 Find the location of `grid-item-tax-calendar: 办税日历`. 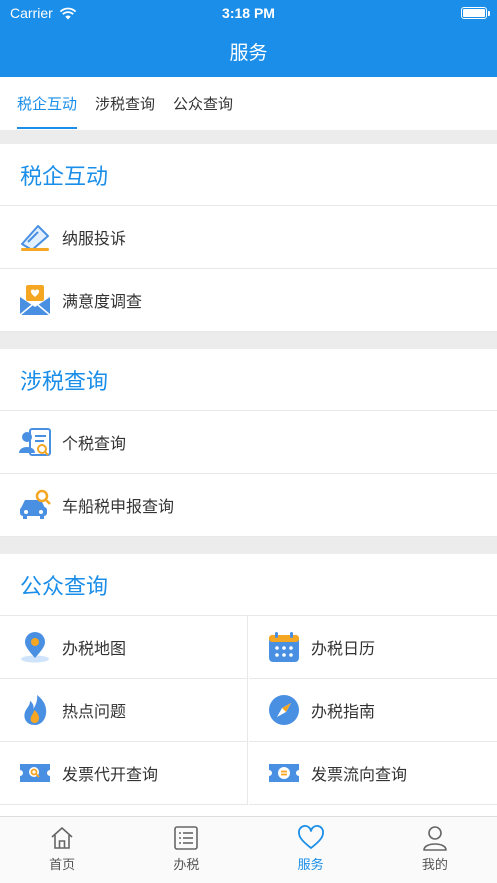

grid-item-tax-calendar: 办税日历 is located at coordinates (373, 647).